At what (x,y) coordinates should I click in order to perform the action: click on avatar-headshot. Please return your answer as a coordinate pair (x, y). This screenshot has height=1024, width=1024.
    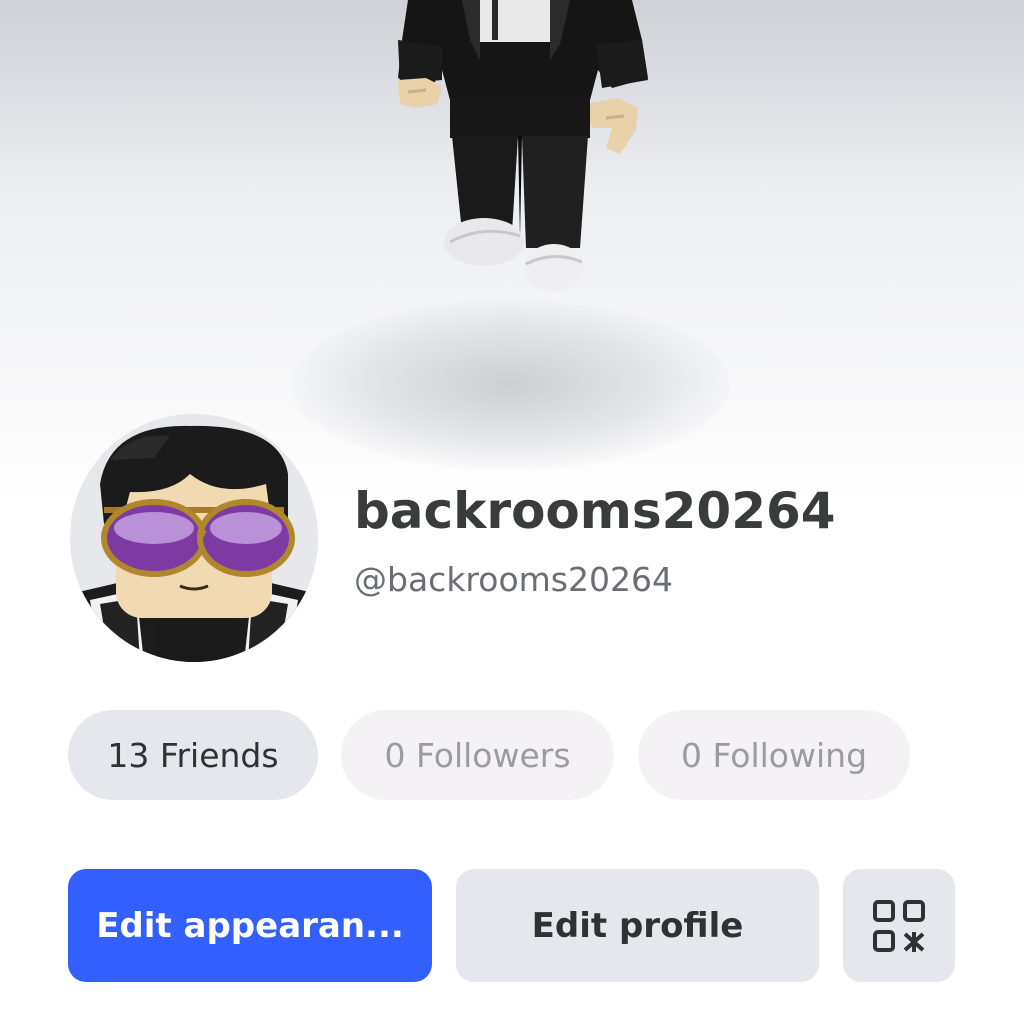
    Looking at the image, I should click on (194, 538).